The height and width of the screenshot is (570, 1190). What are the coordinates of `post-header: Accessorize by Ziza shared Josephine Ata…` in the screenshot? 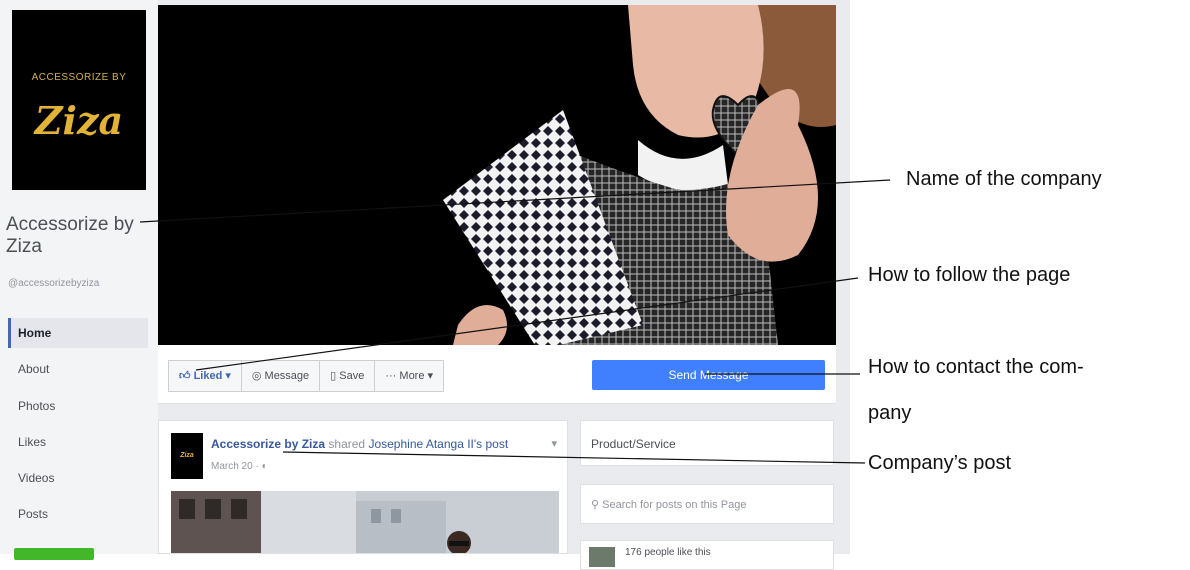 It's located at (359, 444).